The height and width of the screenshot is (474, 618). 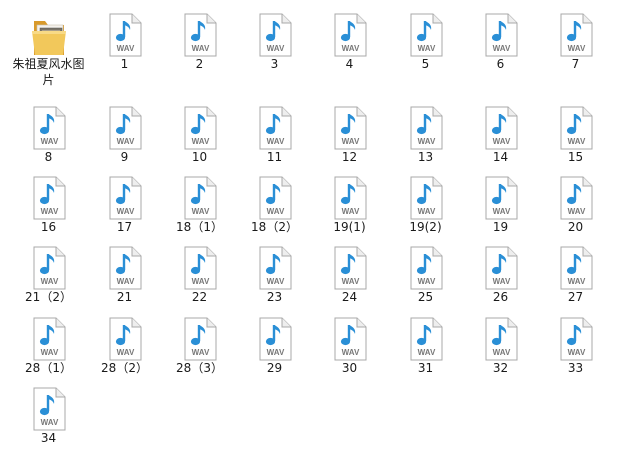 I want to click on file-item: WAV 20, so click(x=575, y=204).